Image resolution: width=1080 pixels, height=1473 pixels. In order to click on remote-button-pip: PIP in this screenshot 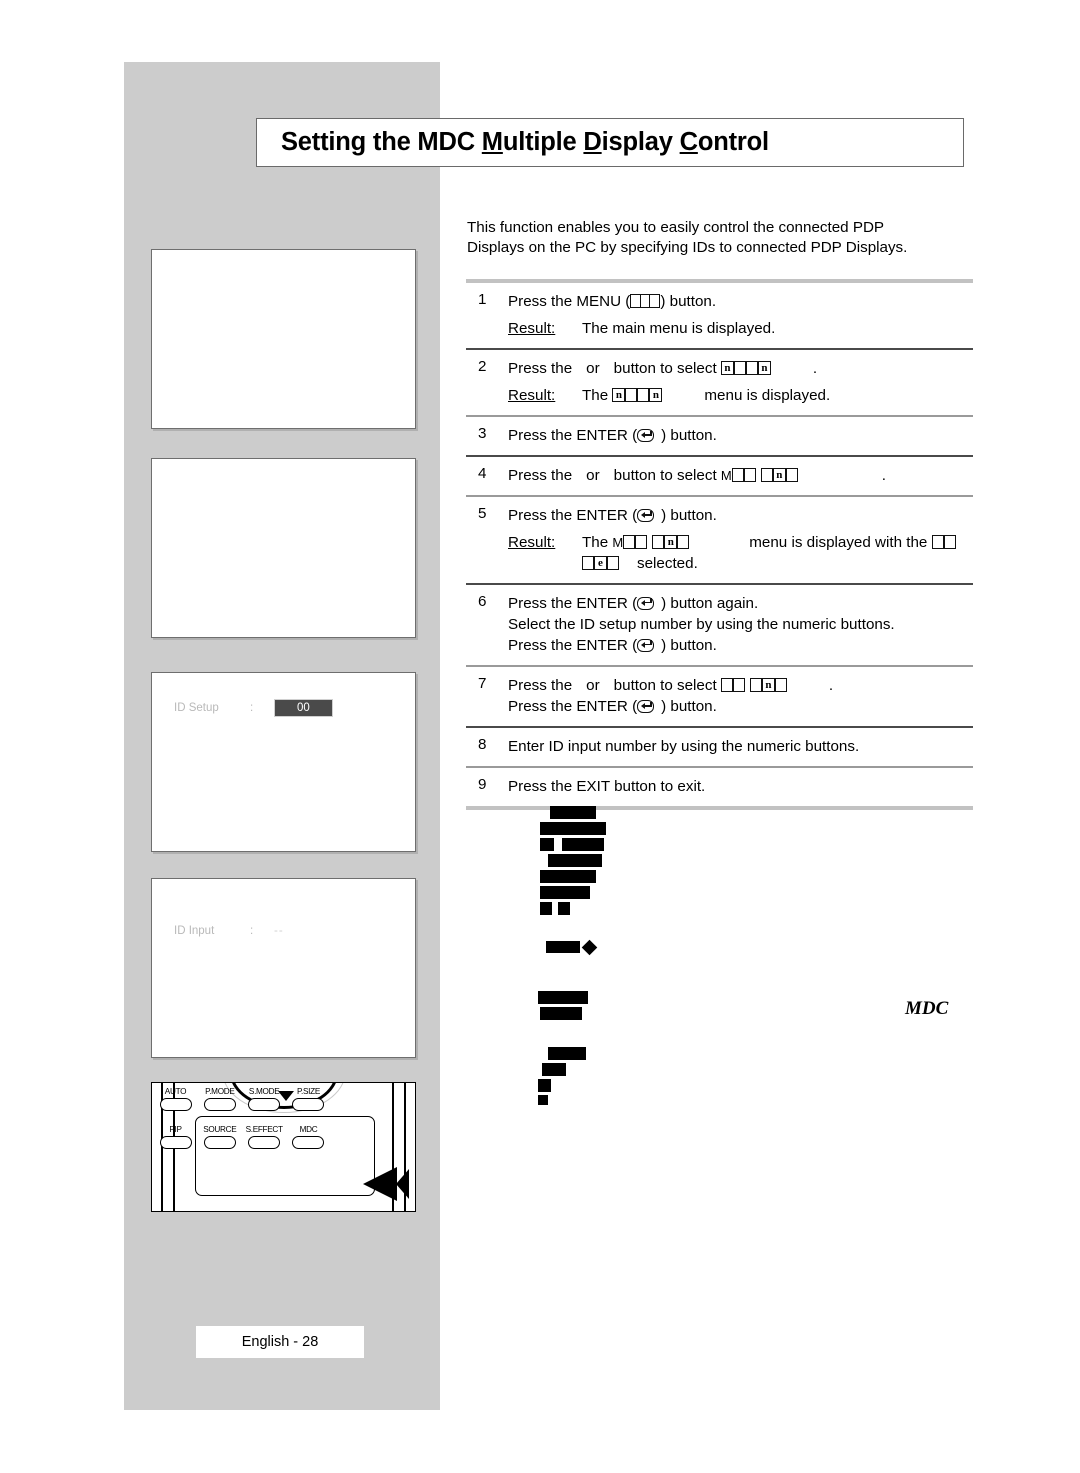, I will do `click(175, 1137)`.